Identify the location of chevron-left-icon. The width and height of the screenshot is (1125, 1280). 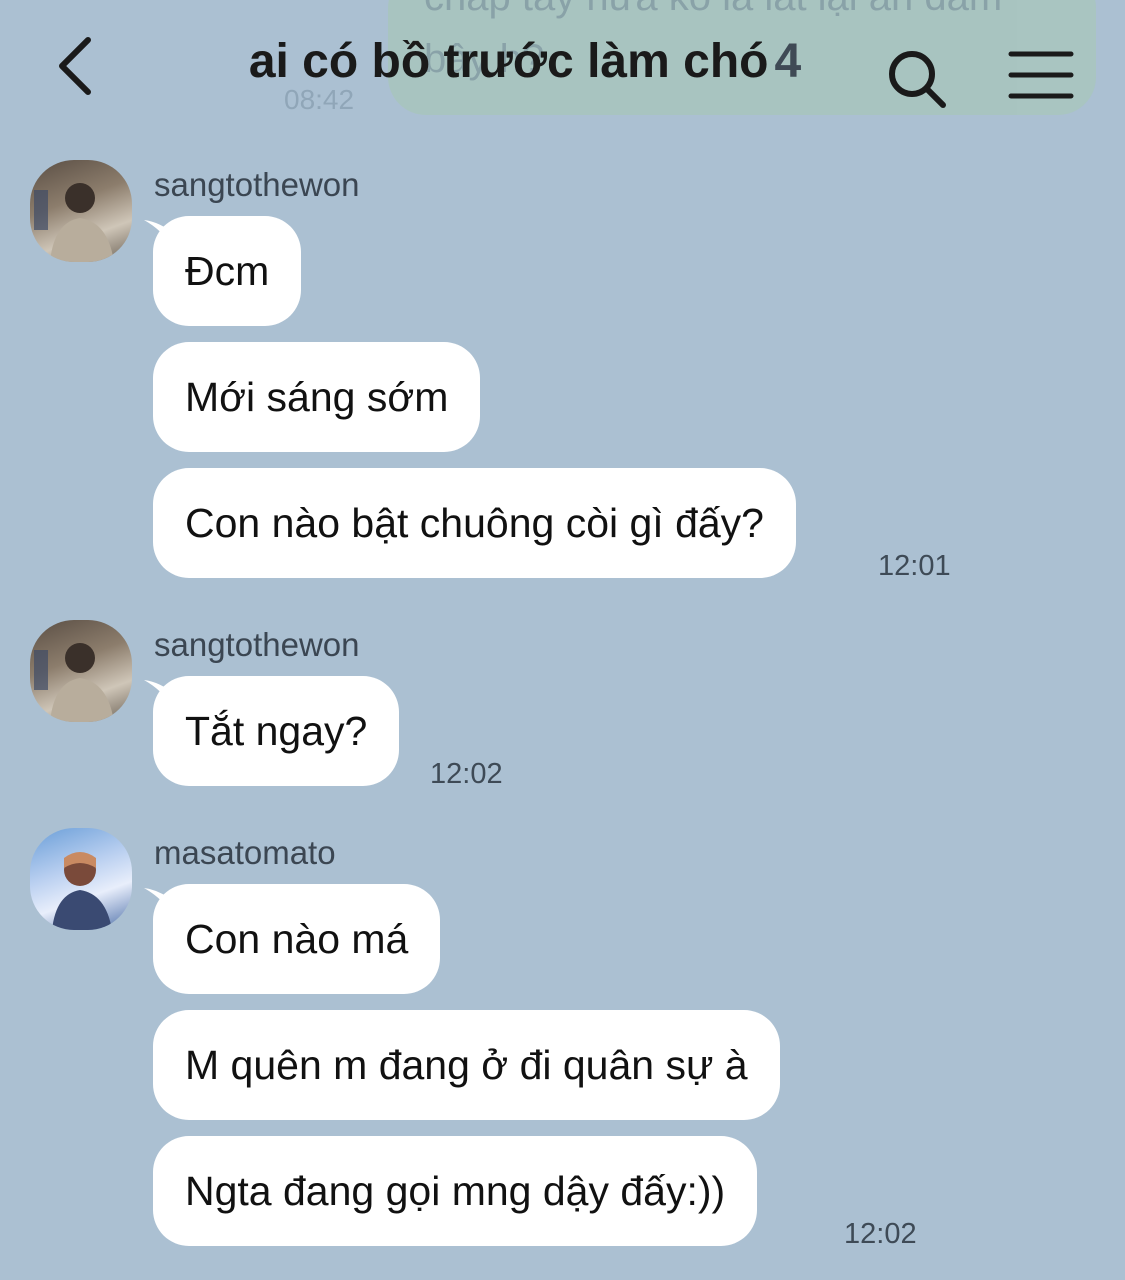
(75, 66).